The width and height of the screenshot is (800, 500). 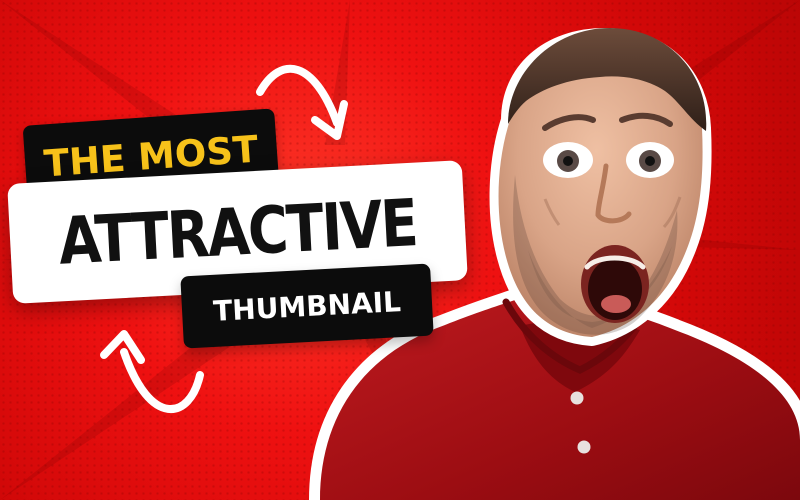 I want to click on bottom-label-box: THUMBNAIL, so click(x=307, y=306).